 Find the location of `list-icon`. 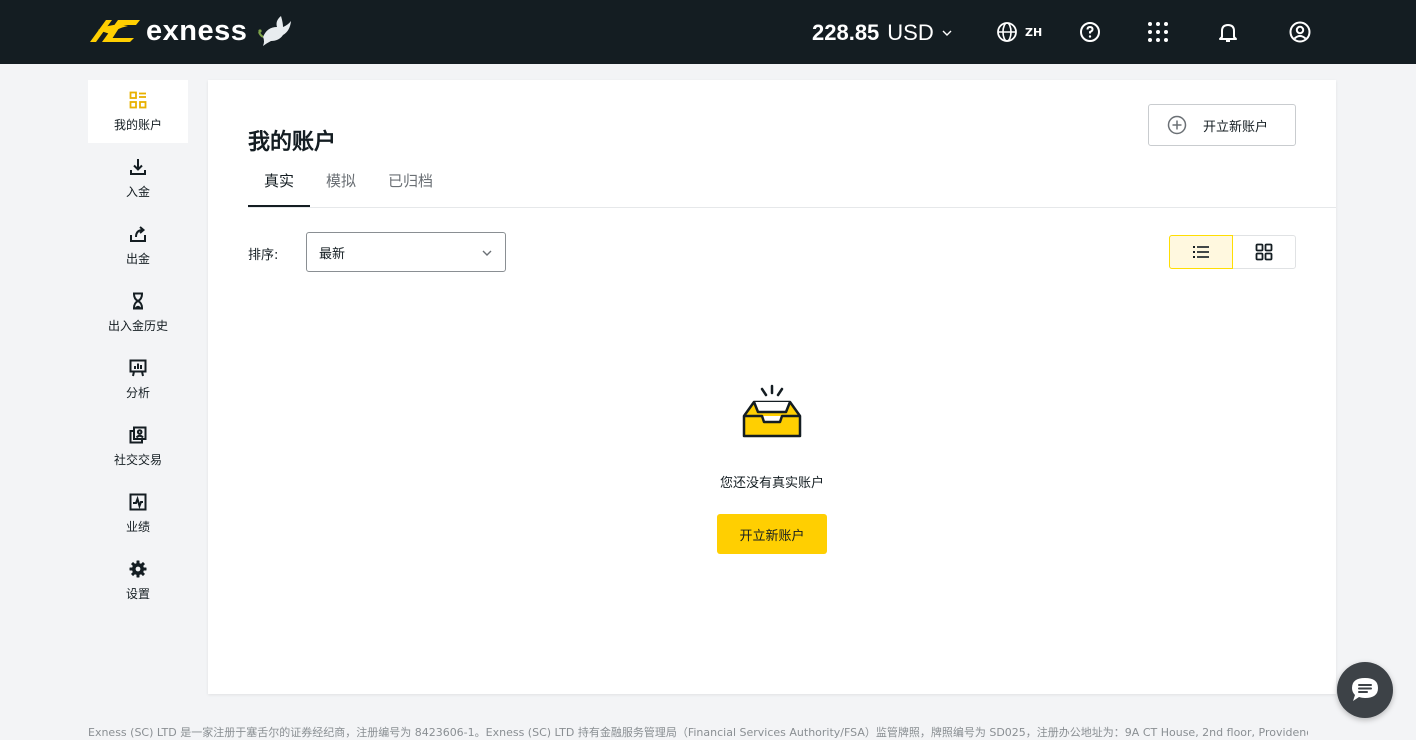

list-icon is located at coordinates (1200, 252).